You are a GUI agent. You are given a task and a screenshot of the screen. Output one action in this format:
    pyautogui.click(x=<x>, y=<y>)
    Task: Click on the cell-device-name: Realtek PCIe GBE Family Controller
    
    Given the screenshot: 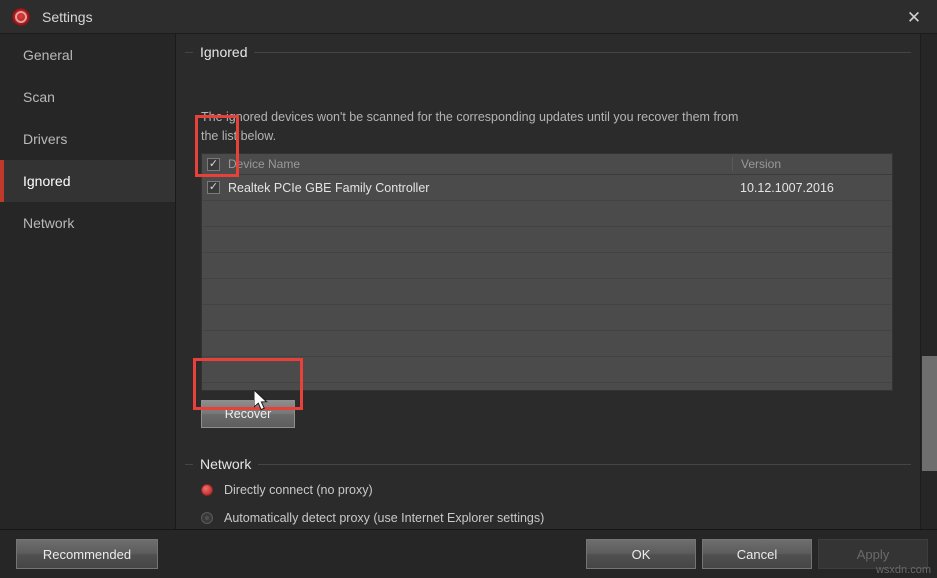 What is the action you would take?
    pyautogui.click(x=467, y=188)
    